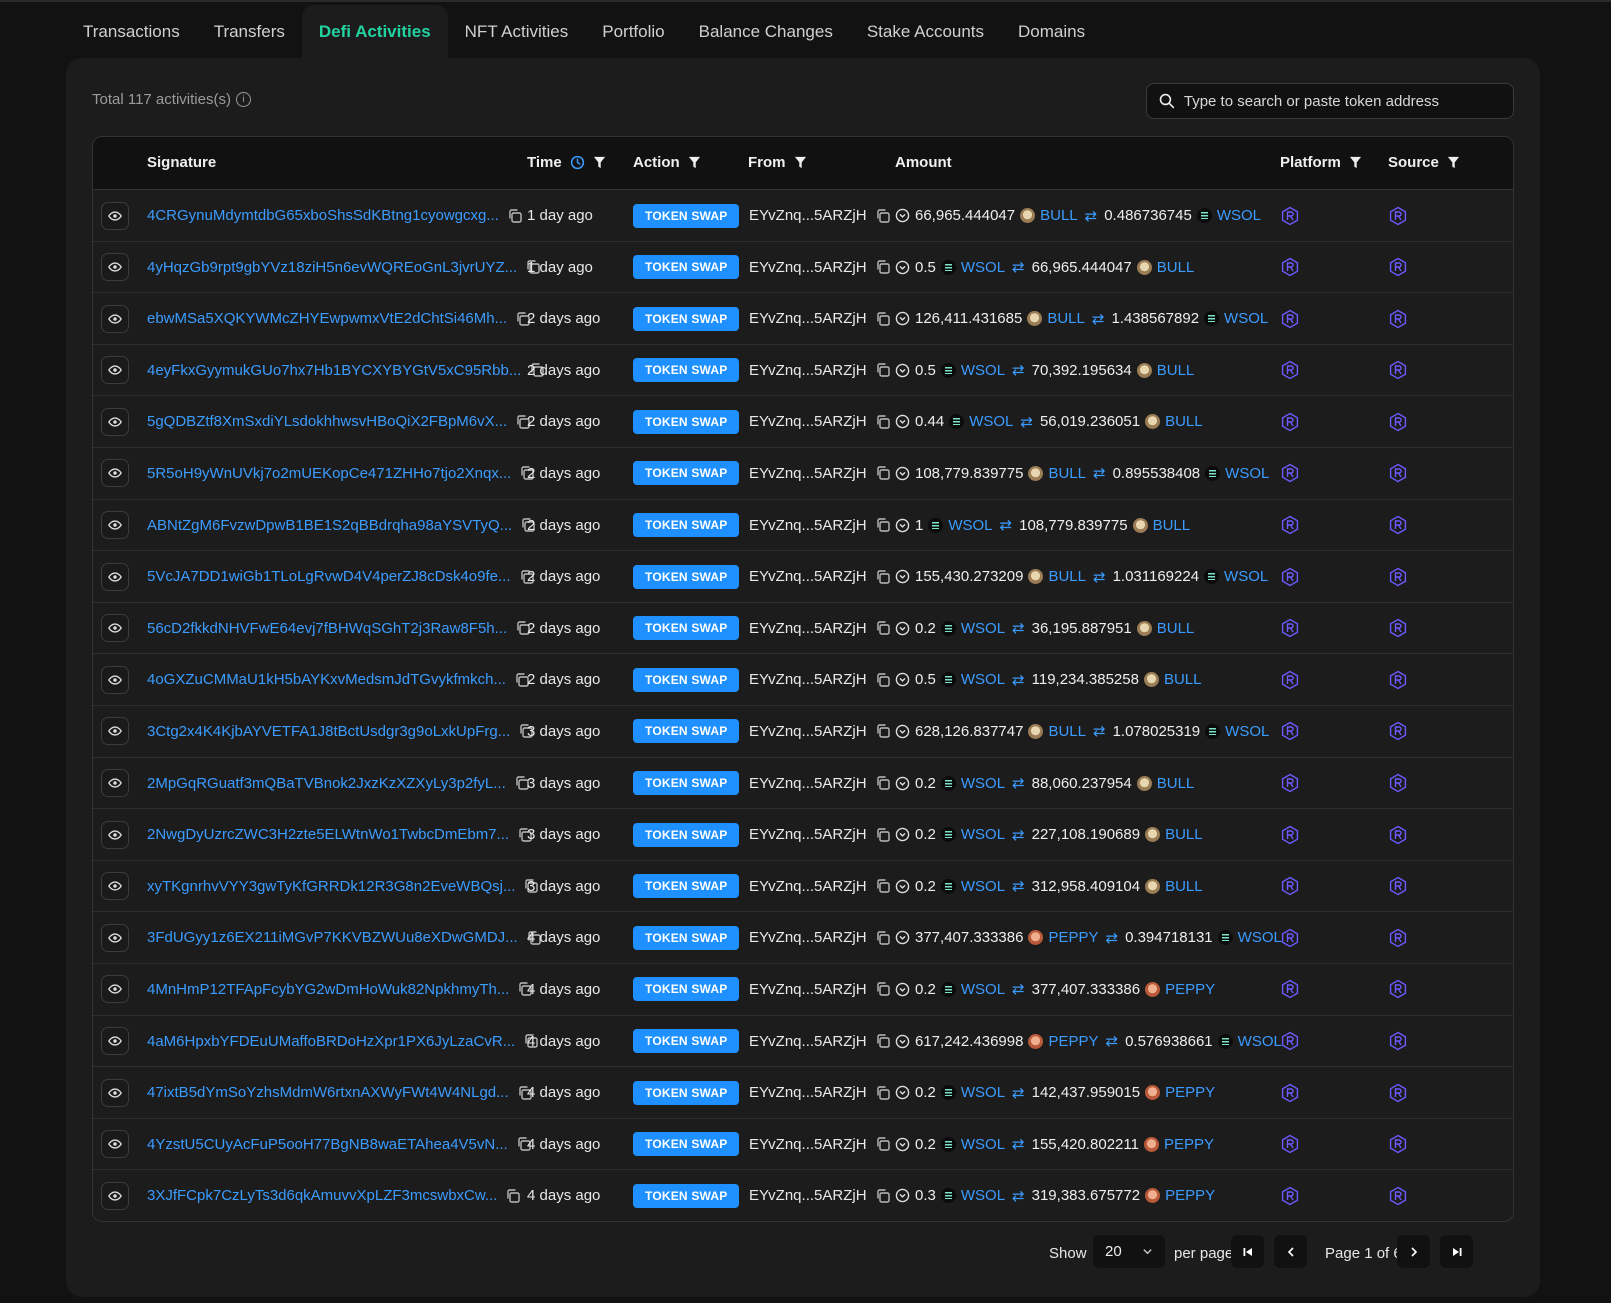  Describe the element at coordinates (1342, 101) in the screenshot. I see `search-input` at that location.